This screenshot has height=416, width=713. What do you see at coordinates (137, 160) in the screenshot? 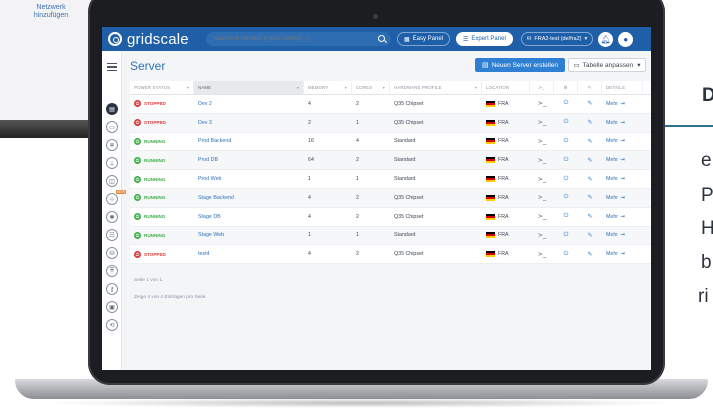
I see `power-icon: ⏻` at bounding box center [137, 160].